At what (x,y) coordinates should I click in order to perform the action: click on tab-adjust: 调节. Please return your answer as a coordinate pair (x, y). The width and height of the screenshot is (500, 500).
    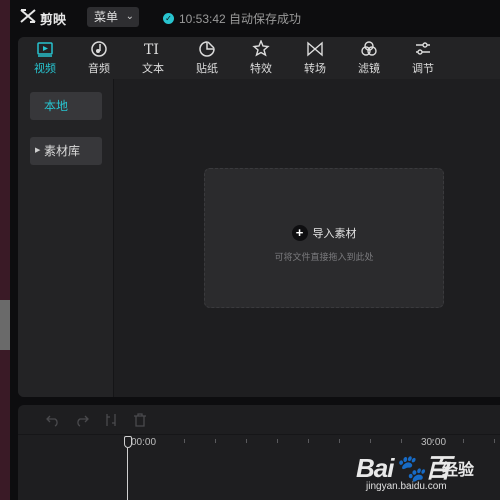
    Looking at the image, I should click on (423, 58).